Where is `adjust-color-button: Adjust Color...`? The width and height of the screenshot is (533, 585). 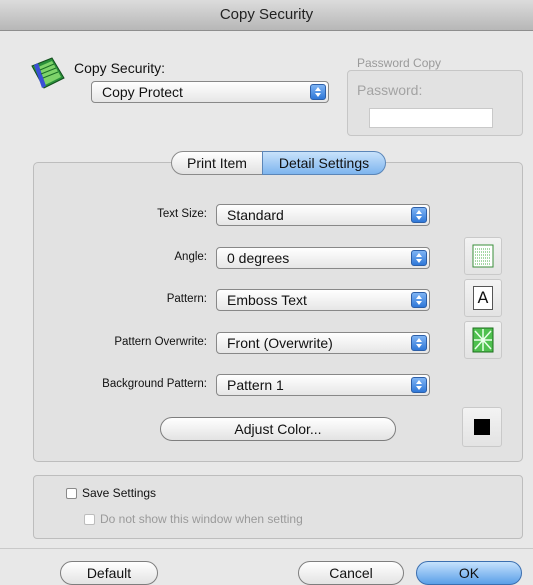 adjust-color-button: Adjust Color... is located at coordinates (278, 429).